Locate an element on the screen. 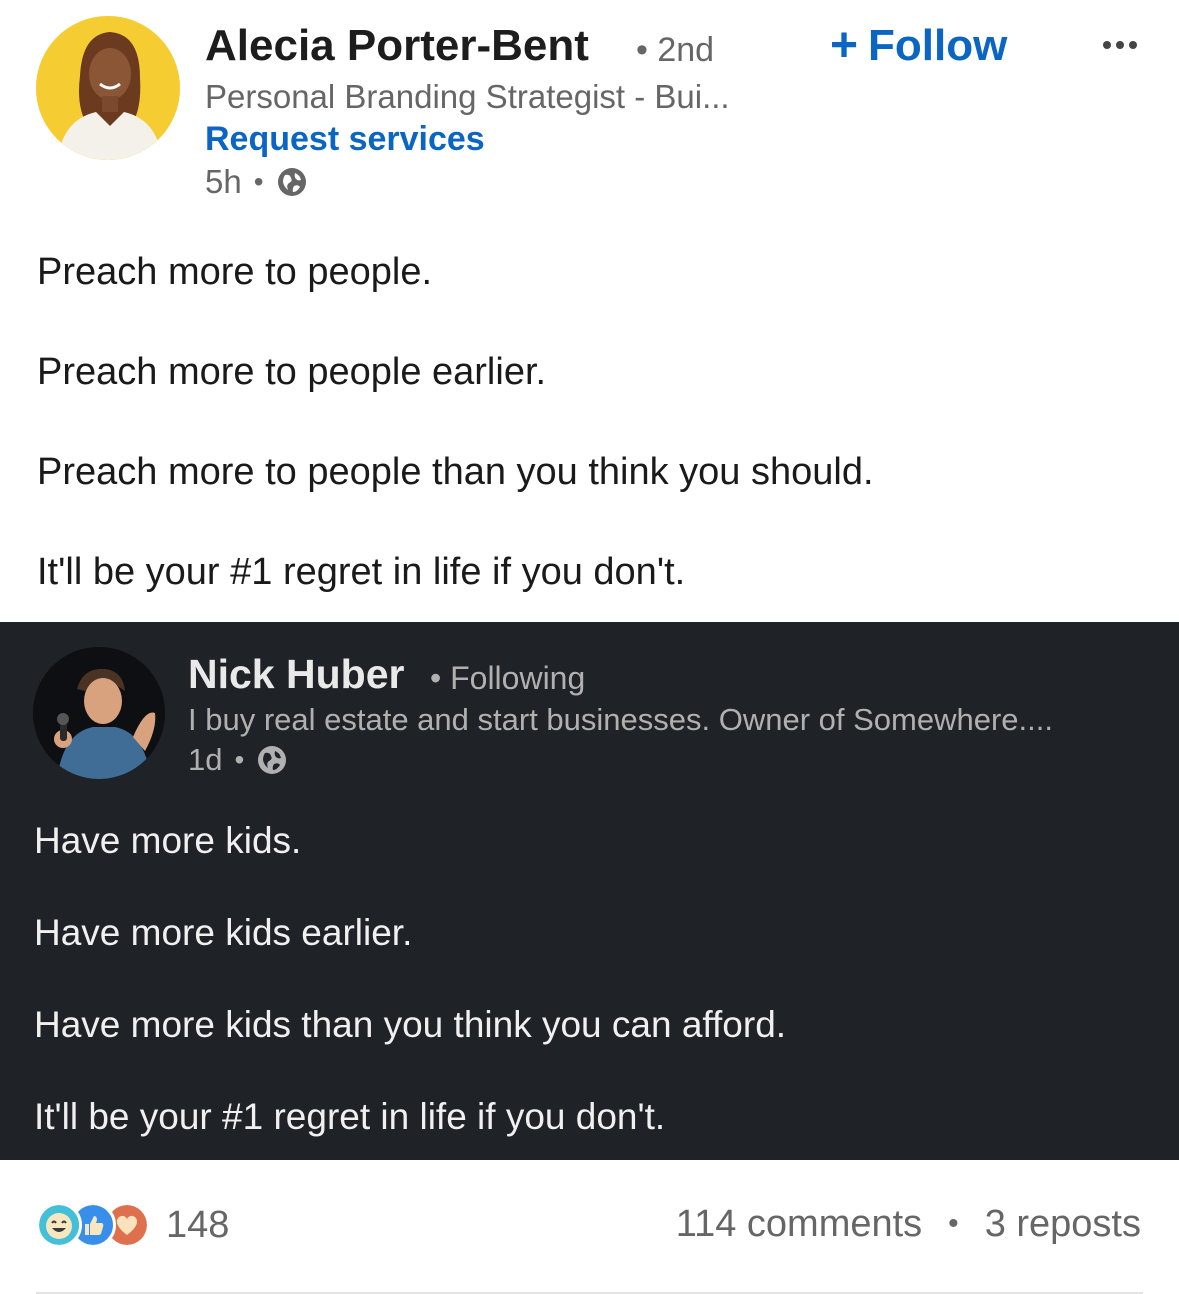 This screenshot has width=1179, height=1294. embedded-author-avatar-photo is located at coordinates (99, 713).